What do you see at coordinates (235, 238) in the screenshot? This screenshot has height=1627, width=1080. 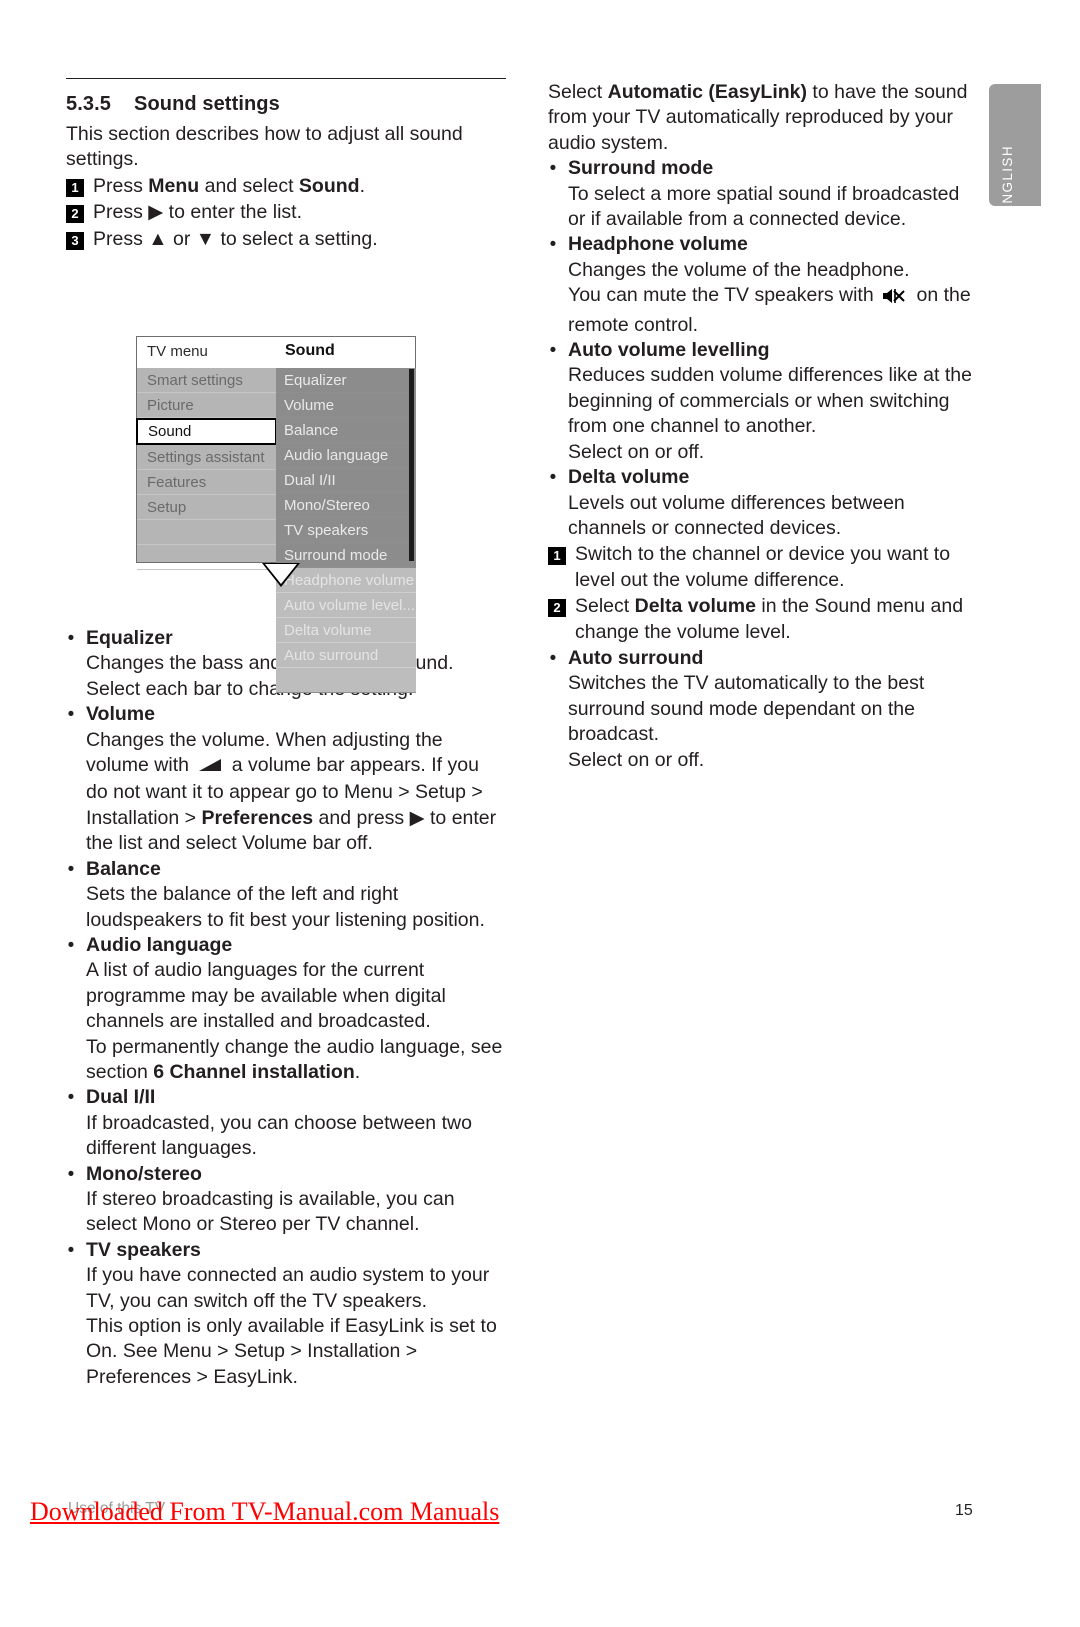 I see `step-text: Press ▲ or ▼ to select a setting.` at bounding box center [235, 238].